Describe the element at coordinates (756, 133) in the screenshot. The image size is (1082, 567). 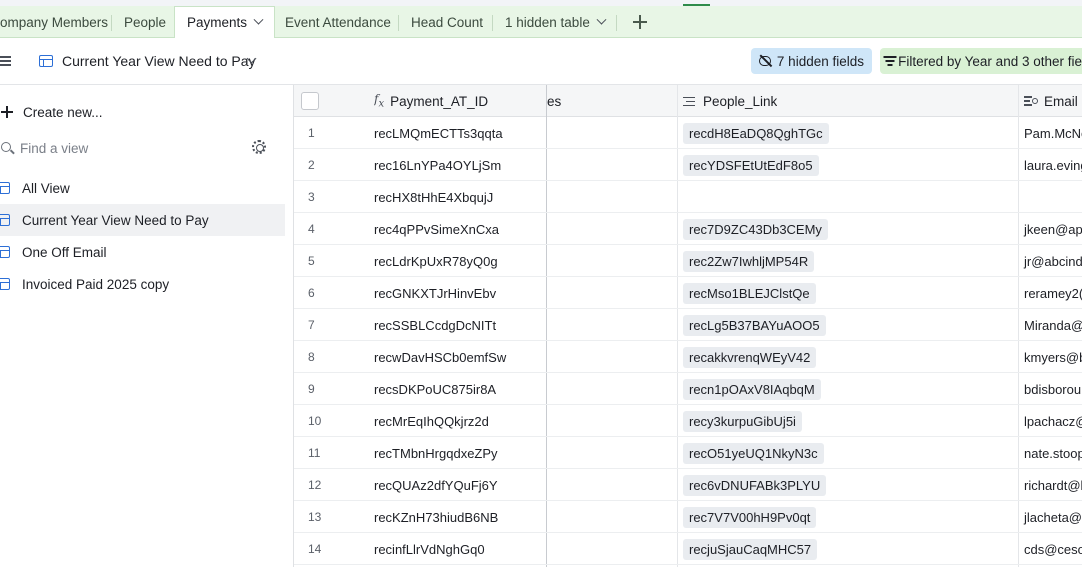
I see `people-link-chip: recdH8EaDQ8QghTGc` at that location.